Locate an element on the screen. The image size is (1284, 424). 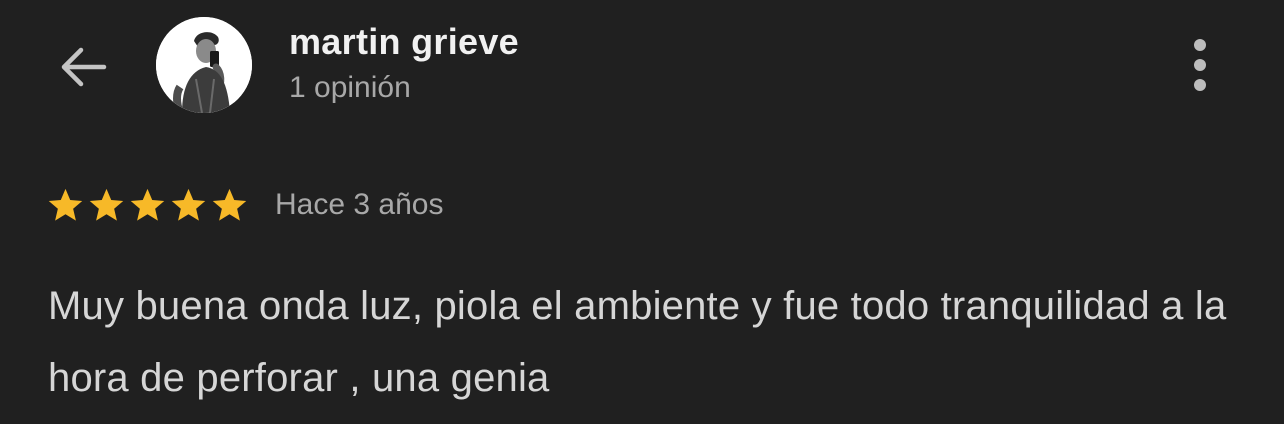
reviewer-review-count: 1 opinión is located at coordinates (350, 87).